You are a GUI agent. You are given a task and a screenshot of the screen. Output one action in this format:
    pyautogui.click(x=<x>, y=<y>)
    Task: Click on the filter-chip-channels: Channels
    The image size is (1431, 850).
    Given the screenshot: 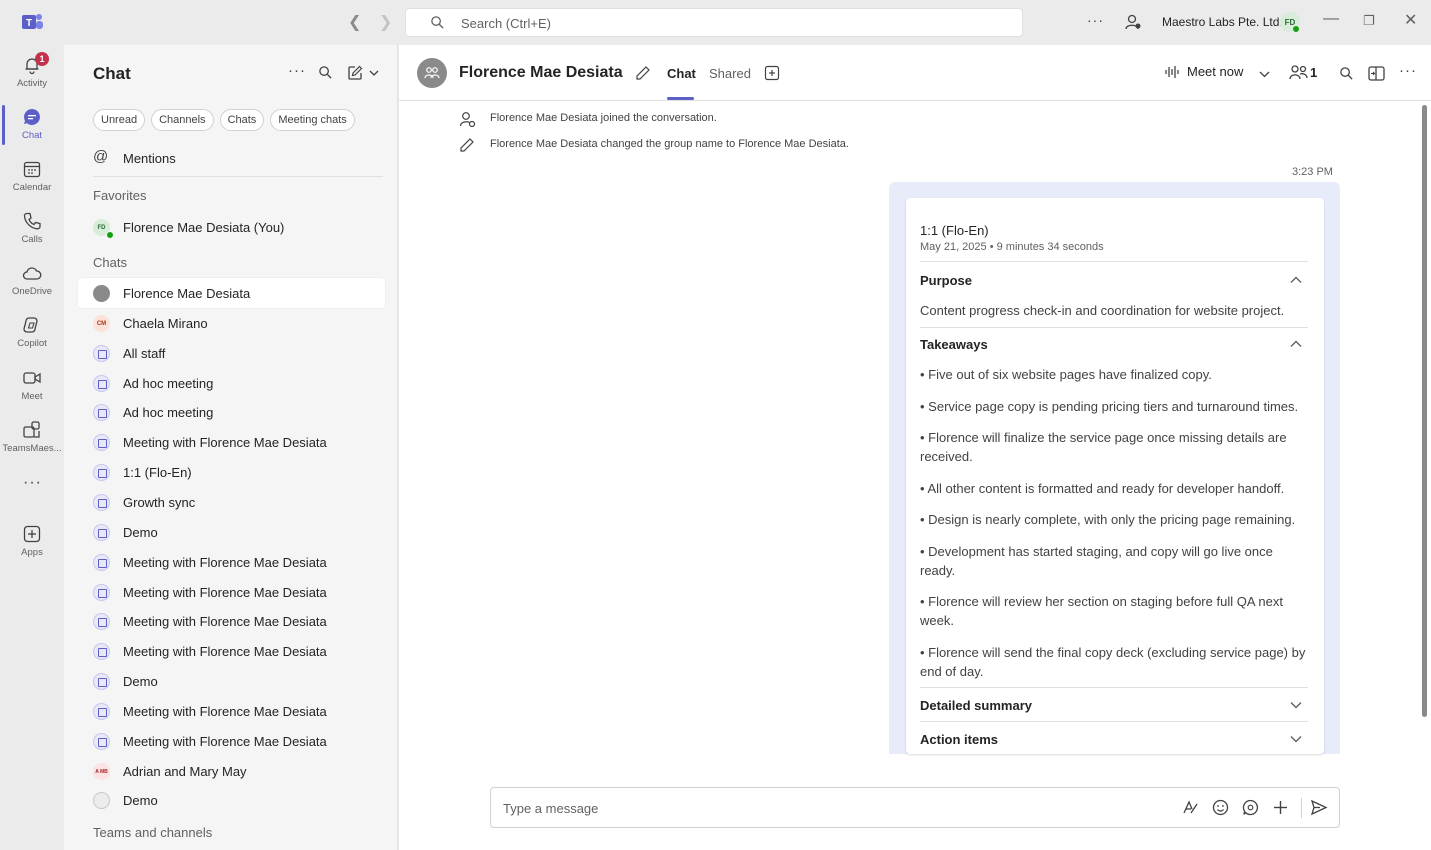 What is the action you would take?
    pyautogui.click(x=182, y=120)
    